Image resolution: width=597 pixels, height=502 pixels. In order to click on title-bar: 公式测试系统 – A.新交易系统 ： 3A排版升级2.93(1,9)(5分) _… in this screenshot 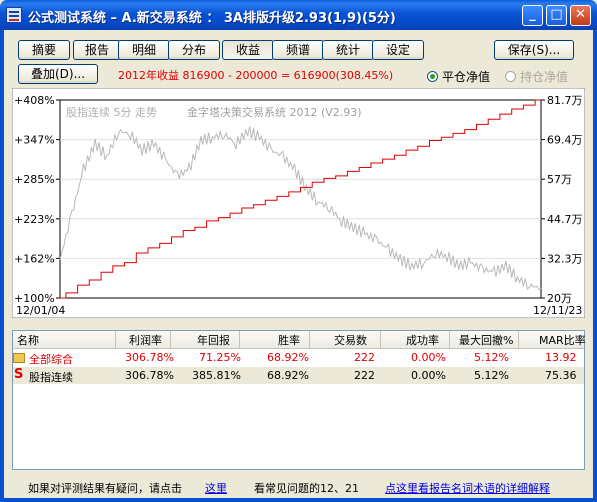, I will do `click(298, 15)`.